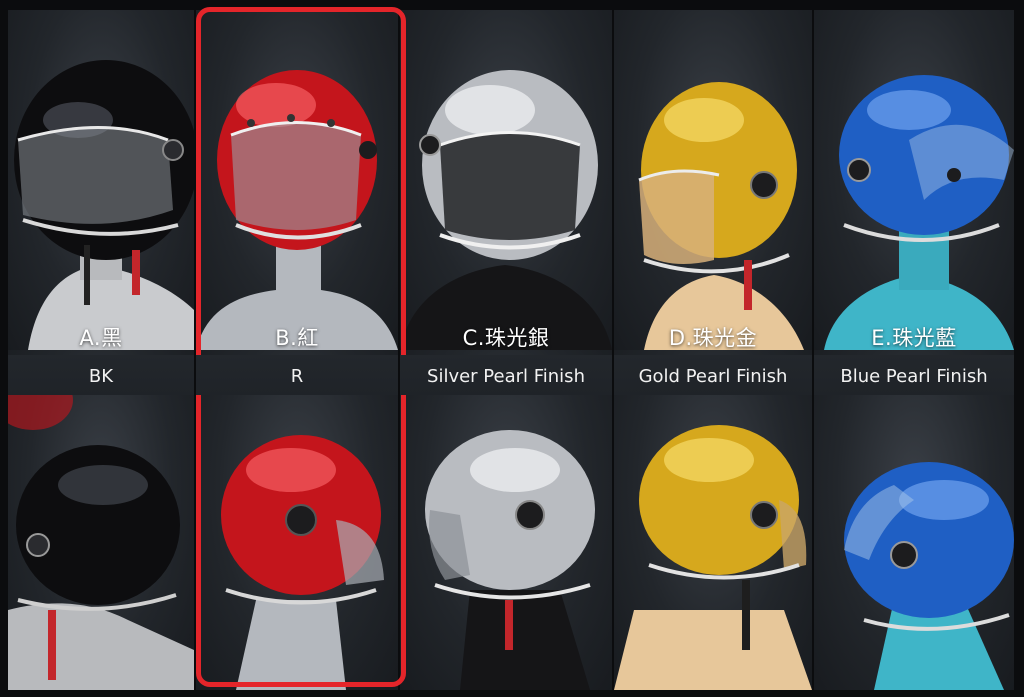 This screenshot has width=1024, height=697. What do you see at coordinates (713, 520) in the screenshot?
I see `option-d-side-photo` at bounding box center [713, 520].